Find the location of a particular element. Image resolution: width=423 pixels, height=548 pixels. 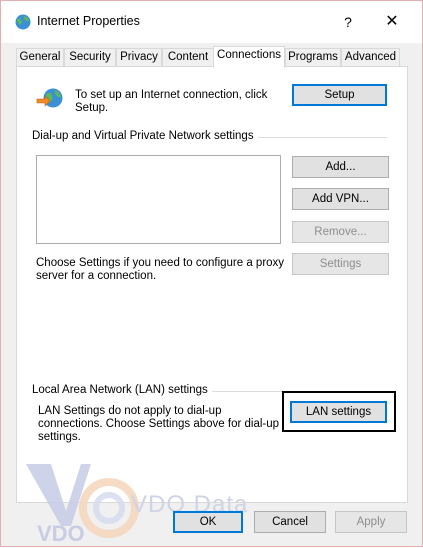

internet-globe-icon is located at coordinates (23, 22).